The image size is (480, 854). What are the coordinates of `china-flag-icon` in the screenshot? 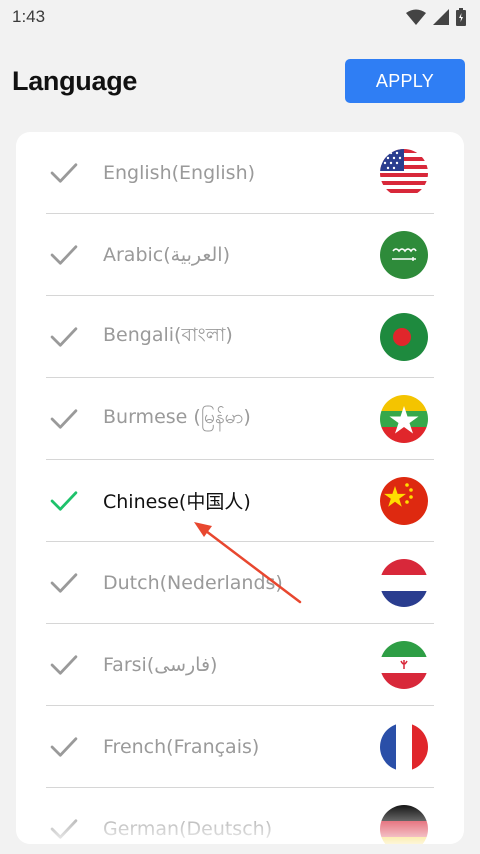 It's located at (404, 500).